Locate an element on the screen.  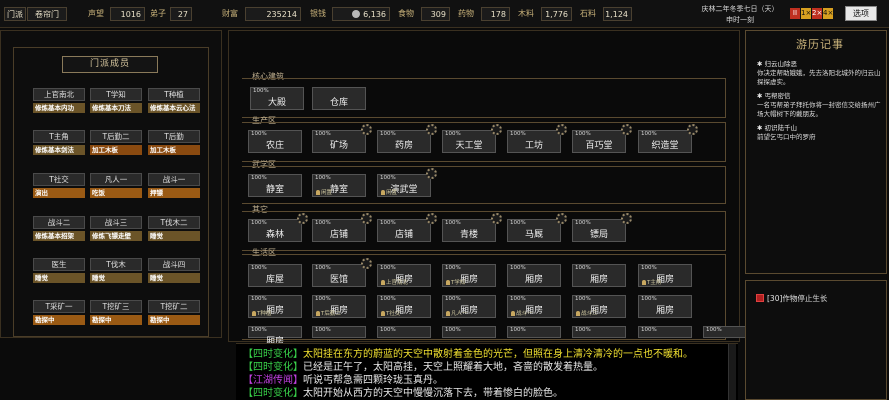
building-name: 农庄 is located at coordinates (274, 146).